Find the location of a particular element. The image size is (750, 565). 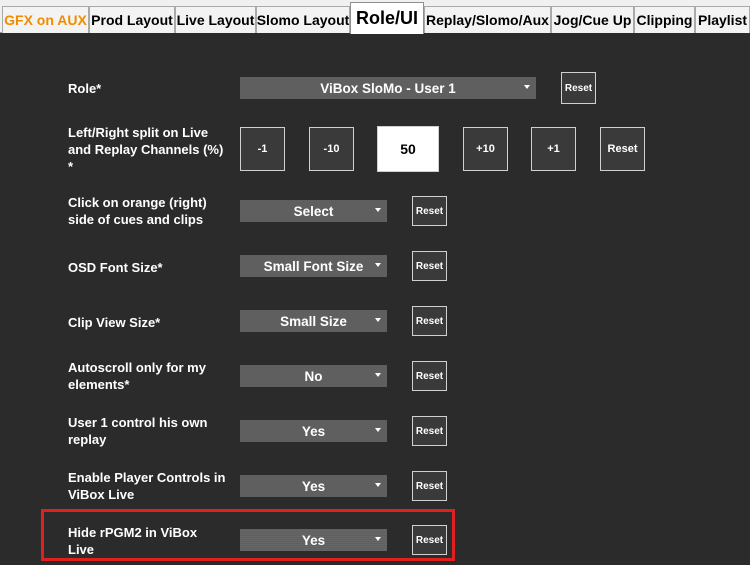

osd-font-label: OSD Font Size* is located at coordinates (115, 267).